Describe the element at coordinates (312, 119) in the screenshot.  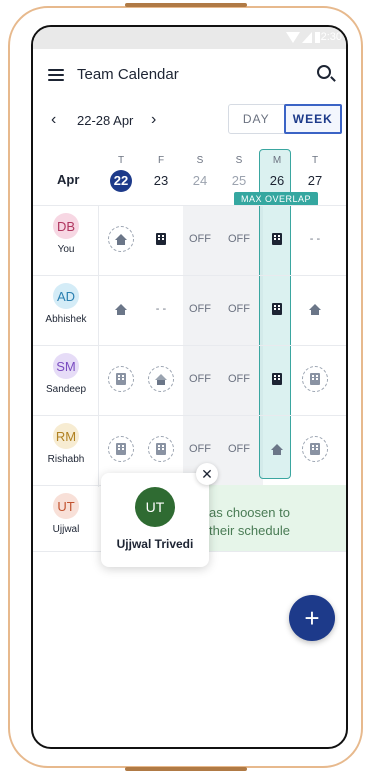
I see `week-tab: WEEK` at that location.